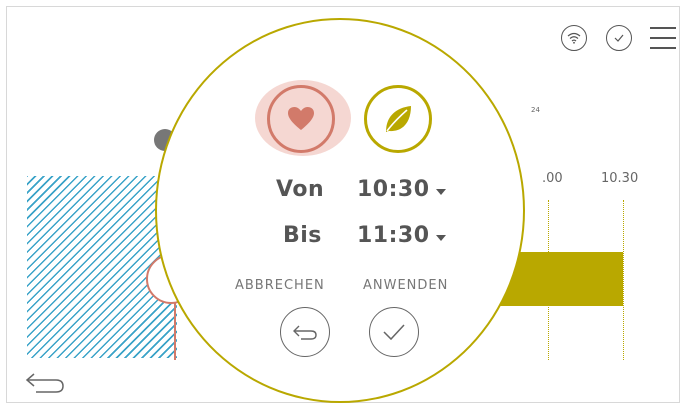 Image resolution: width=686 pixels, height=409 pixels. I want to click on cancel-button, so click(305, 332).